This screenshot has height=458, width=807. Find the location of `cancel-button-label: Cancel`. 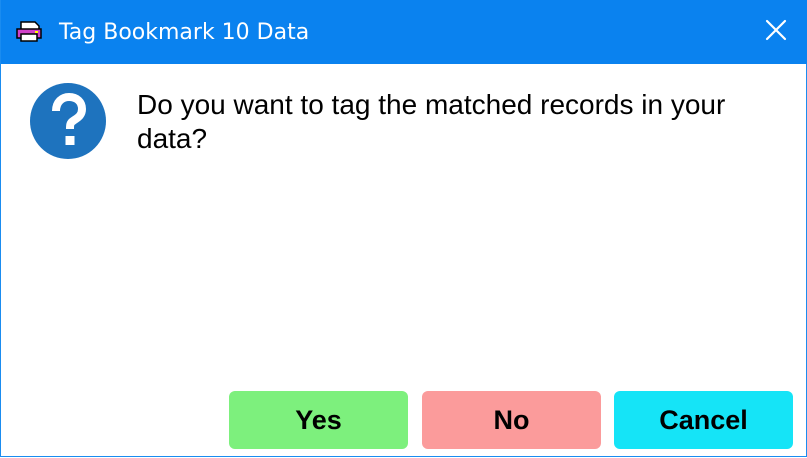

cancel-button-label: Cancel is located at coordinates (703, 419).